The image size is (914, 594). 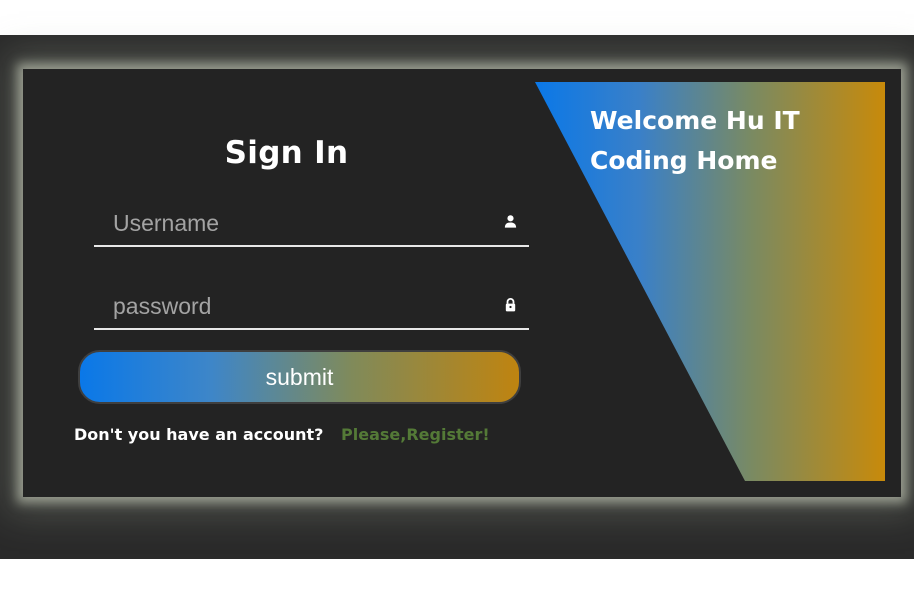 What do you see at coordinates (510, 305) in the screenshot?
I see `lock-icon` at bounding box center [510, 305].